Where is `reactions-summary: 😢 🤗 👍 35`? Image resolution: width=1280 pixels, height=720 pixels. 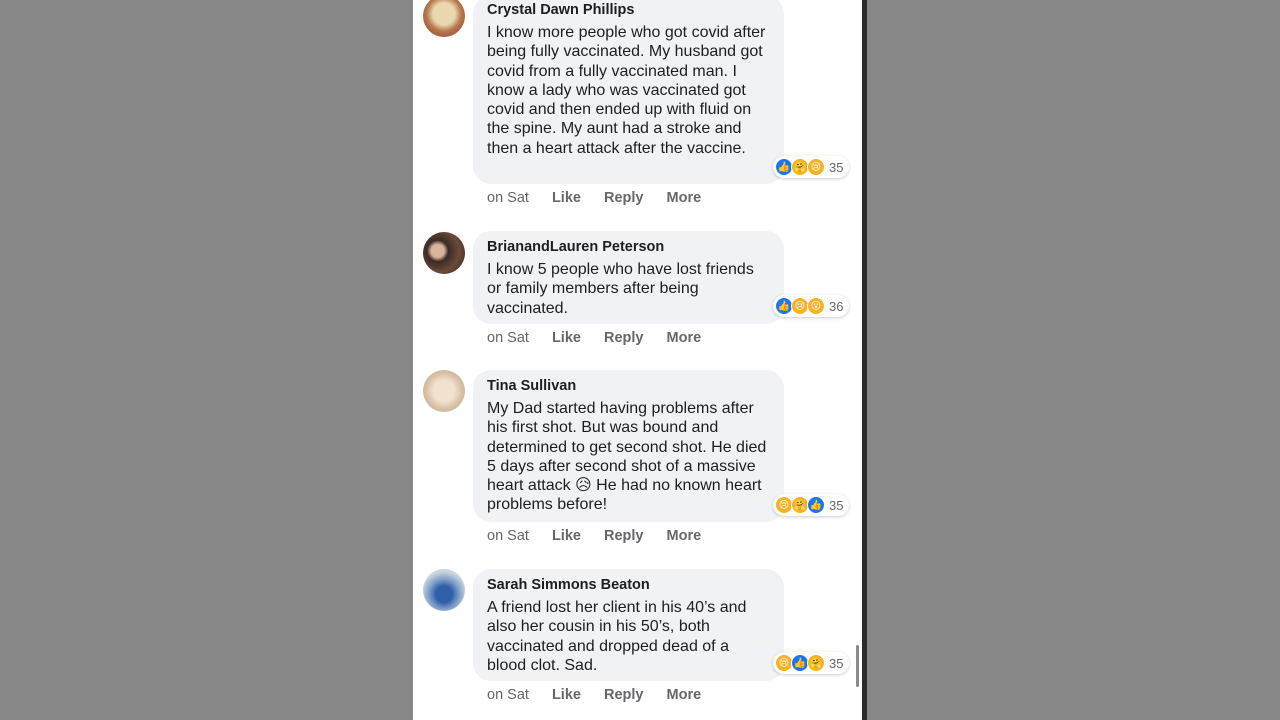 reactions-summary: 😢 🤗 👍 35 is located at coordinates (811, 505).